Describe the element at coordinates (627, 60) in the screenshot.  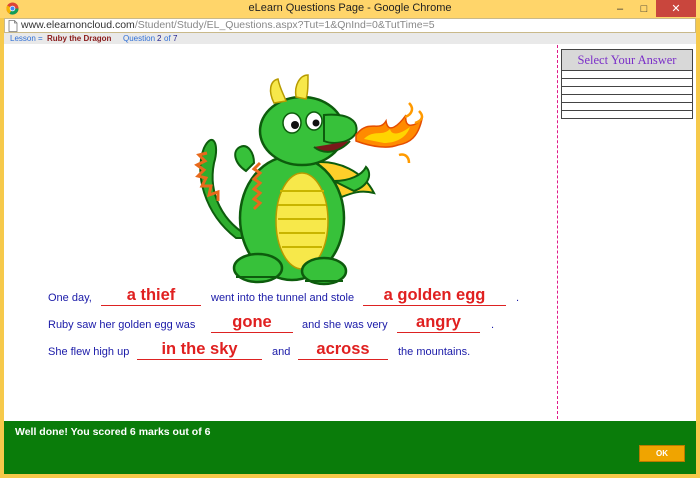
I see `answer-panel-title: Select Your Answer` at that location.